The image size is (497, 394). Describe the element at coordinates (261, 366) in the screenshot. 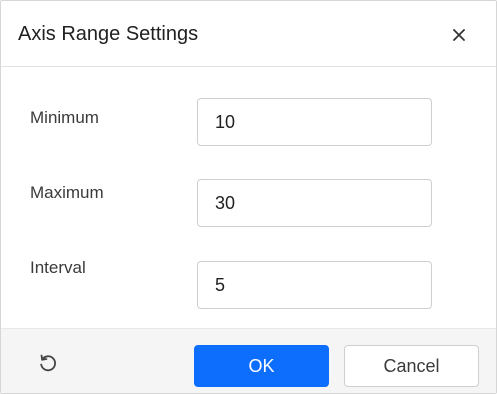

I see `ok-button: OK` at that location.